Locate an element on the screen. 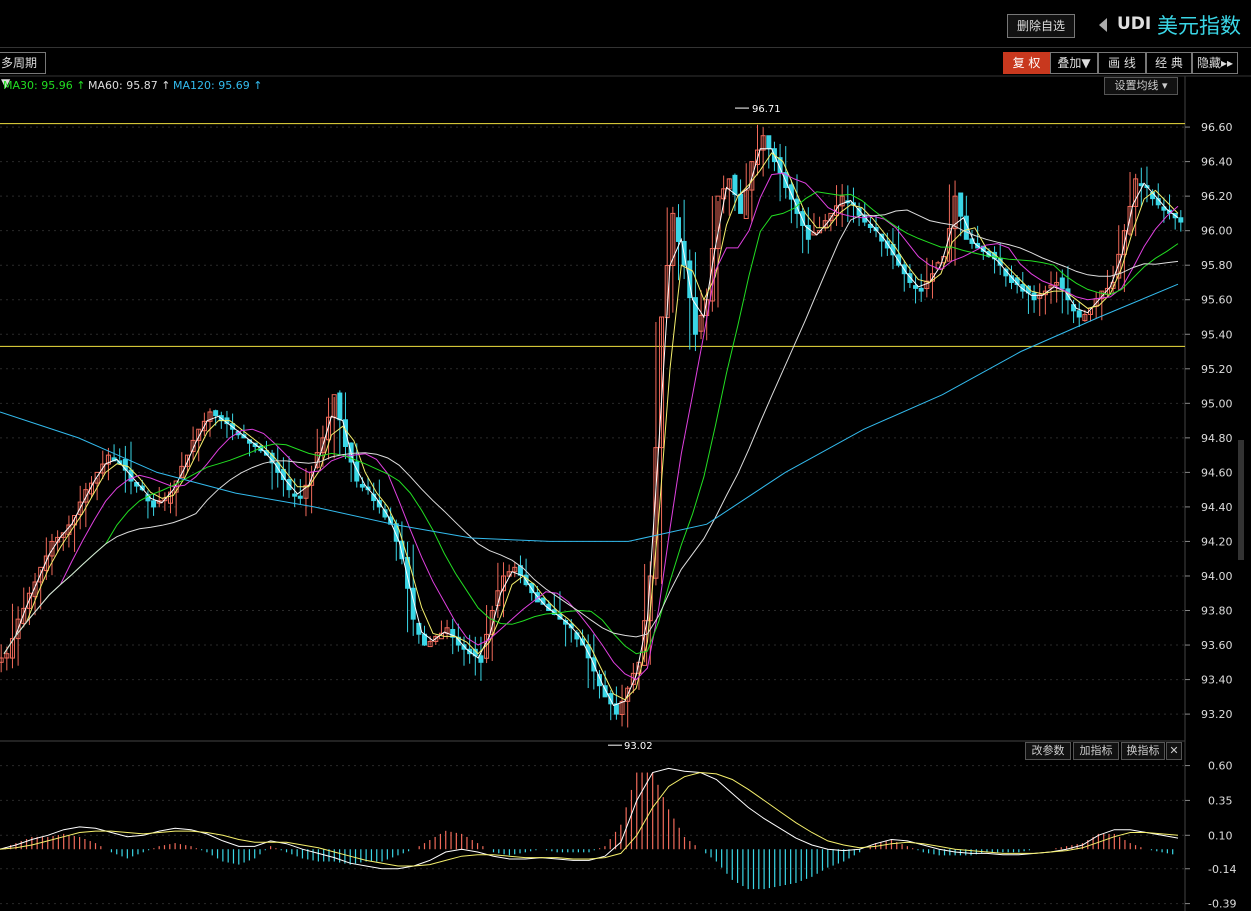  price-tick-label: 93.80 is located at coordinates (1217, 611).